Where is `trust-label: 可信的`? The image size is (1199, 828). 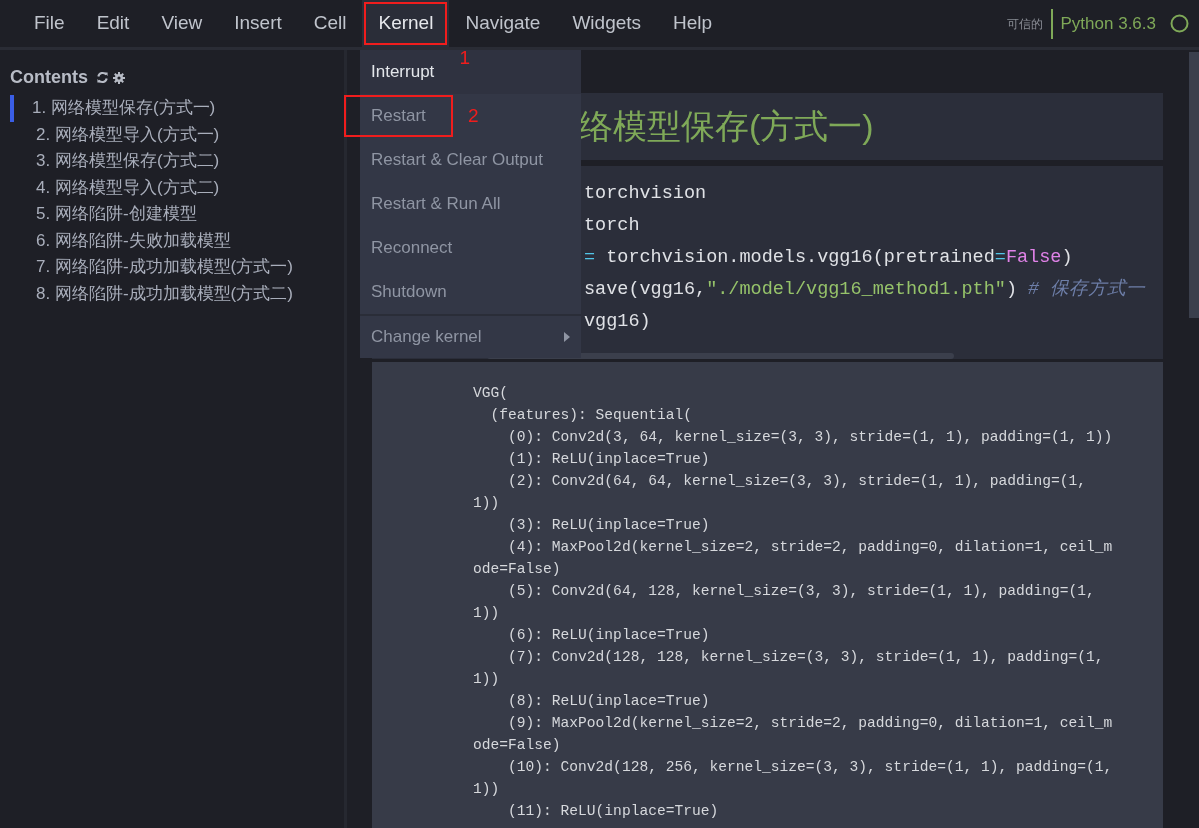
trust-label: 可信的 is located at coordinates (1024, 24).